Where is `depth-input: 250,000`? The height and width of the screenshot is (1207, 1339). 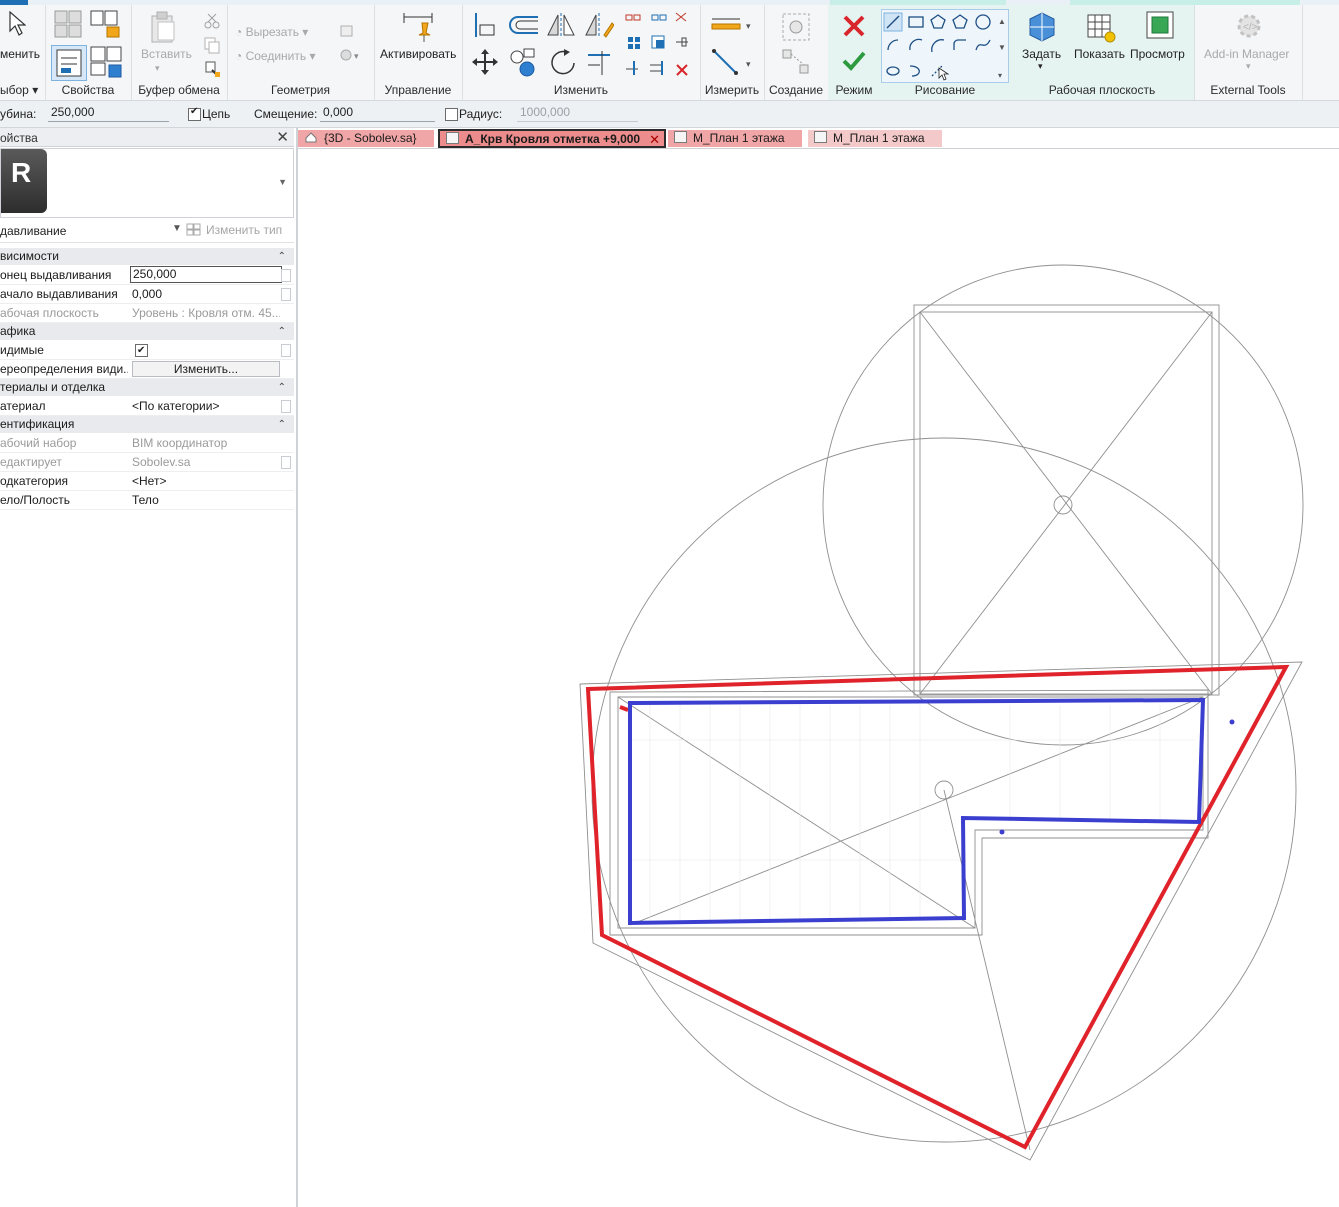
depth-input: 250,000 is located at coordinates (108, 112).